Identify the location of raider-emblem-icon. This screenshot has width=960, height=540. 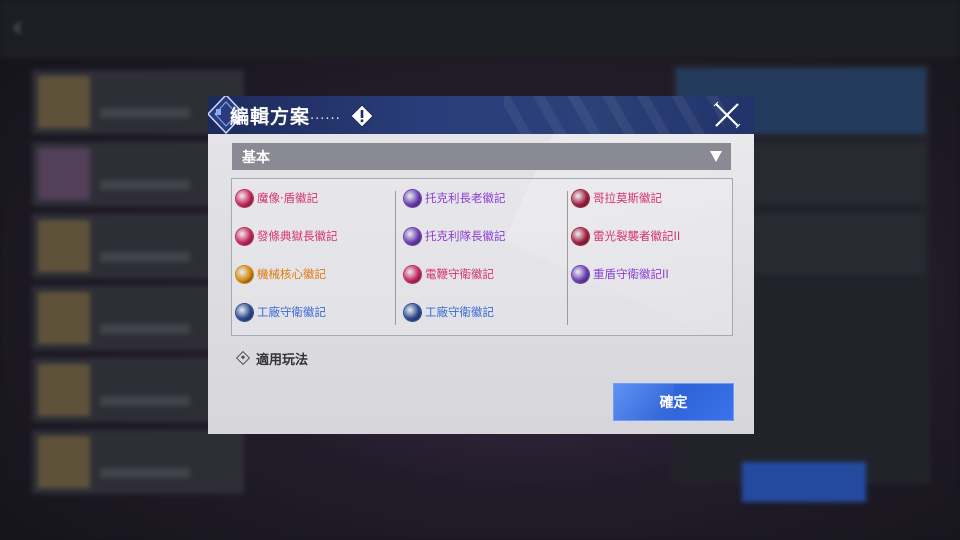
(580, 236).